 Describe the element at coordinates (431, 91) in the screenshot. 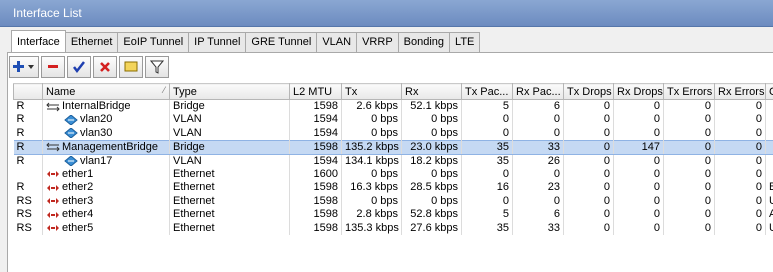

I see `column-header-rx: Rx` at that location.